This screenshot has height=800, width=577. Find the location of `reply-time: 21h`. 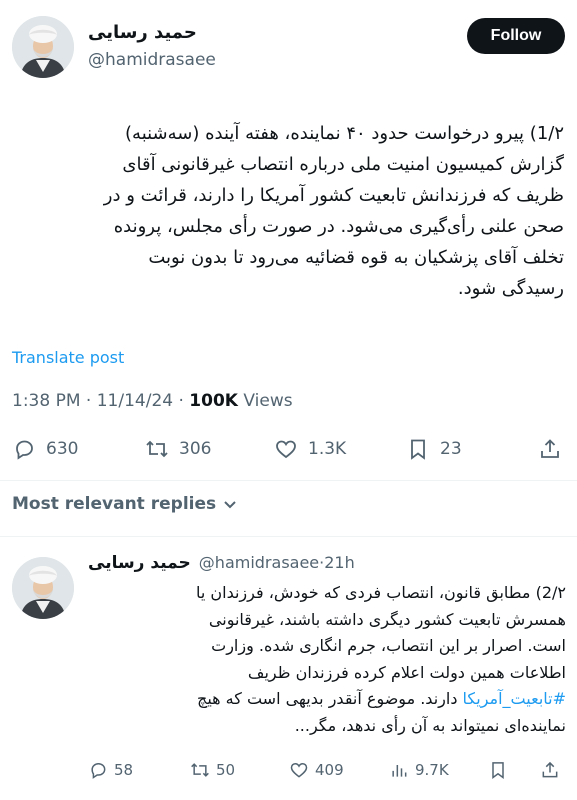

reply-time: 21h is located at coordinates (339, 562).